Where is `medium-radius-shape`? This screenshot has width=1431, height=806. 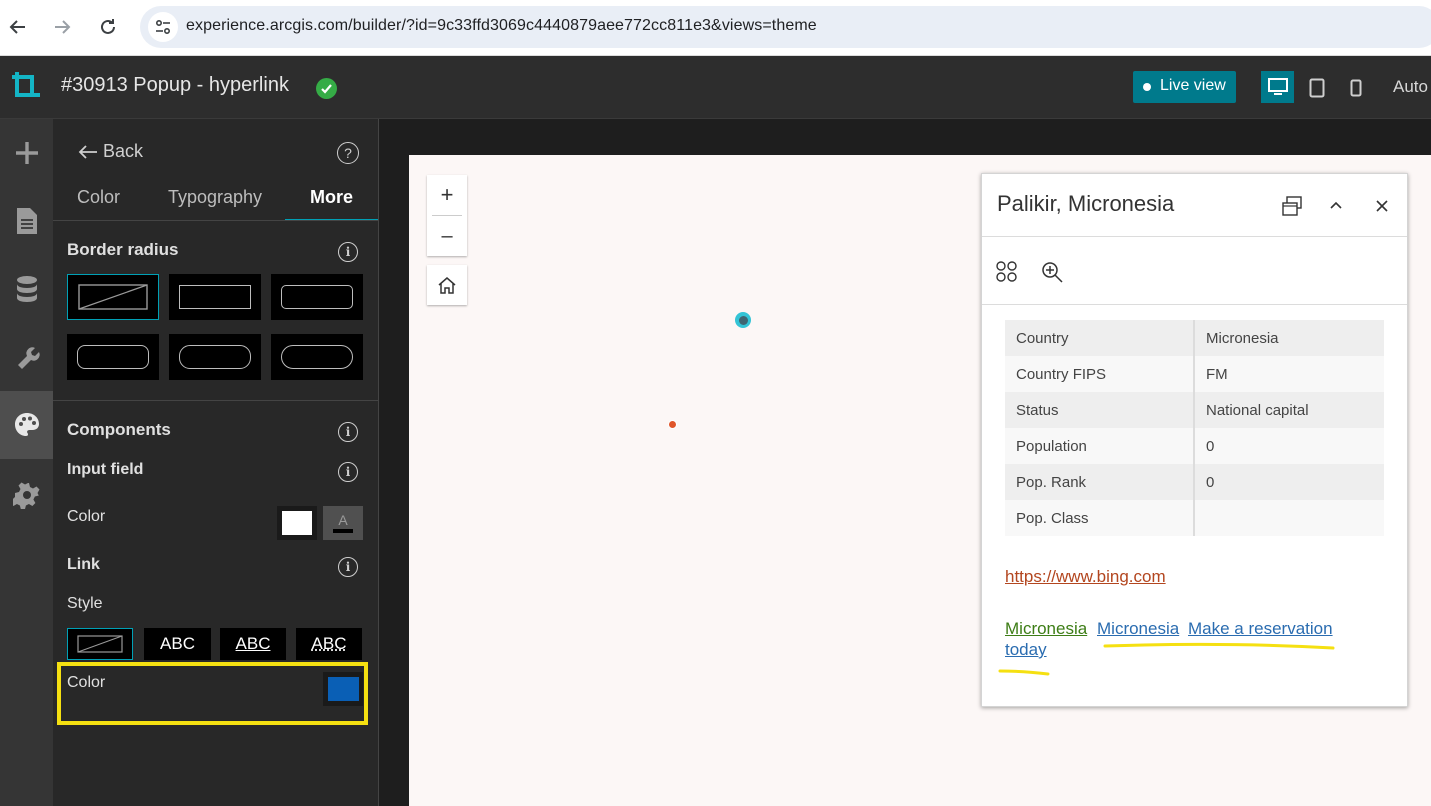
medium-radius-shape is located at coordinates (113, 357).